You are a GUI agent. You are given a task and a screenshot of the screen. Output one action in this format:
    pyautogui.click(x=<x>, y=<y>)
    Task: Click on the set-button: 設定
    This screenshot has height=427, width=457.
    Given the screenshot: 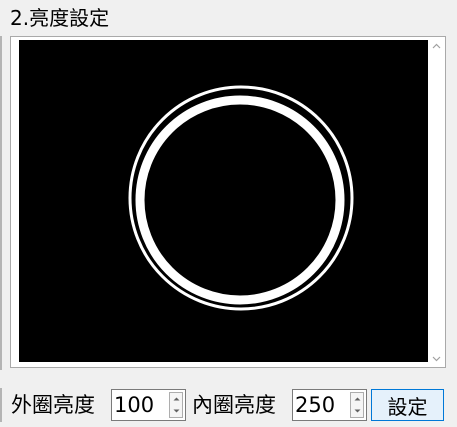 What is the action you would take?
    pyautogui.click(x=407, y=405)
    